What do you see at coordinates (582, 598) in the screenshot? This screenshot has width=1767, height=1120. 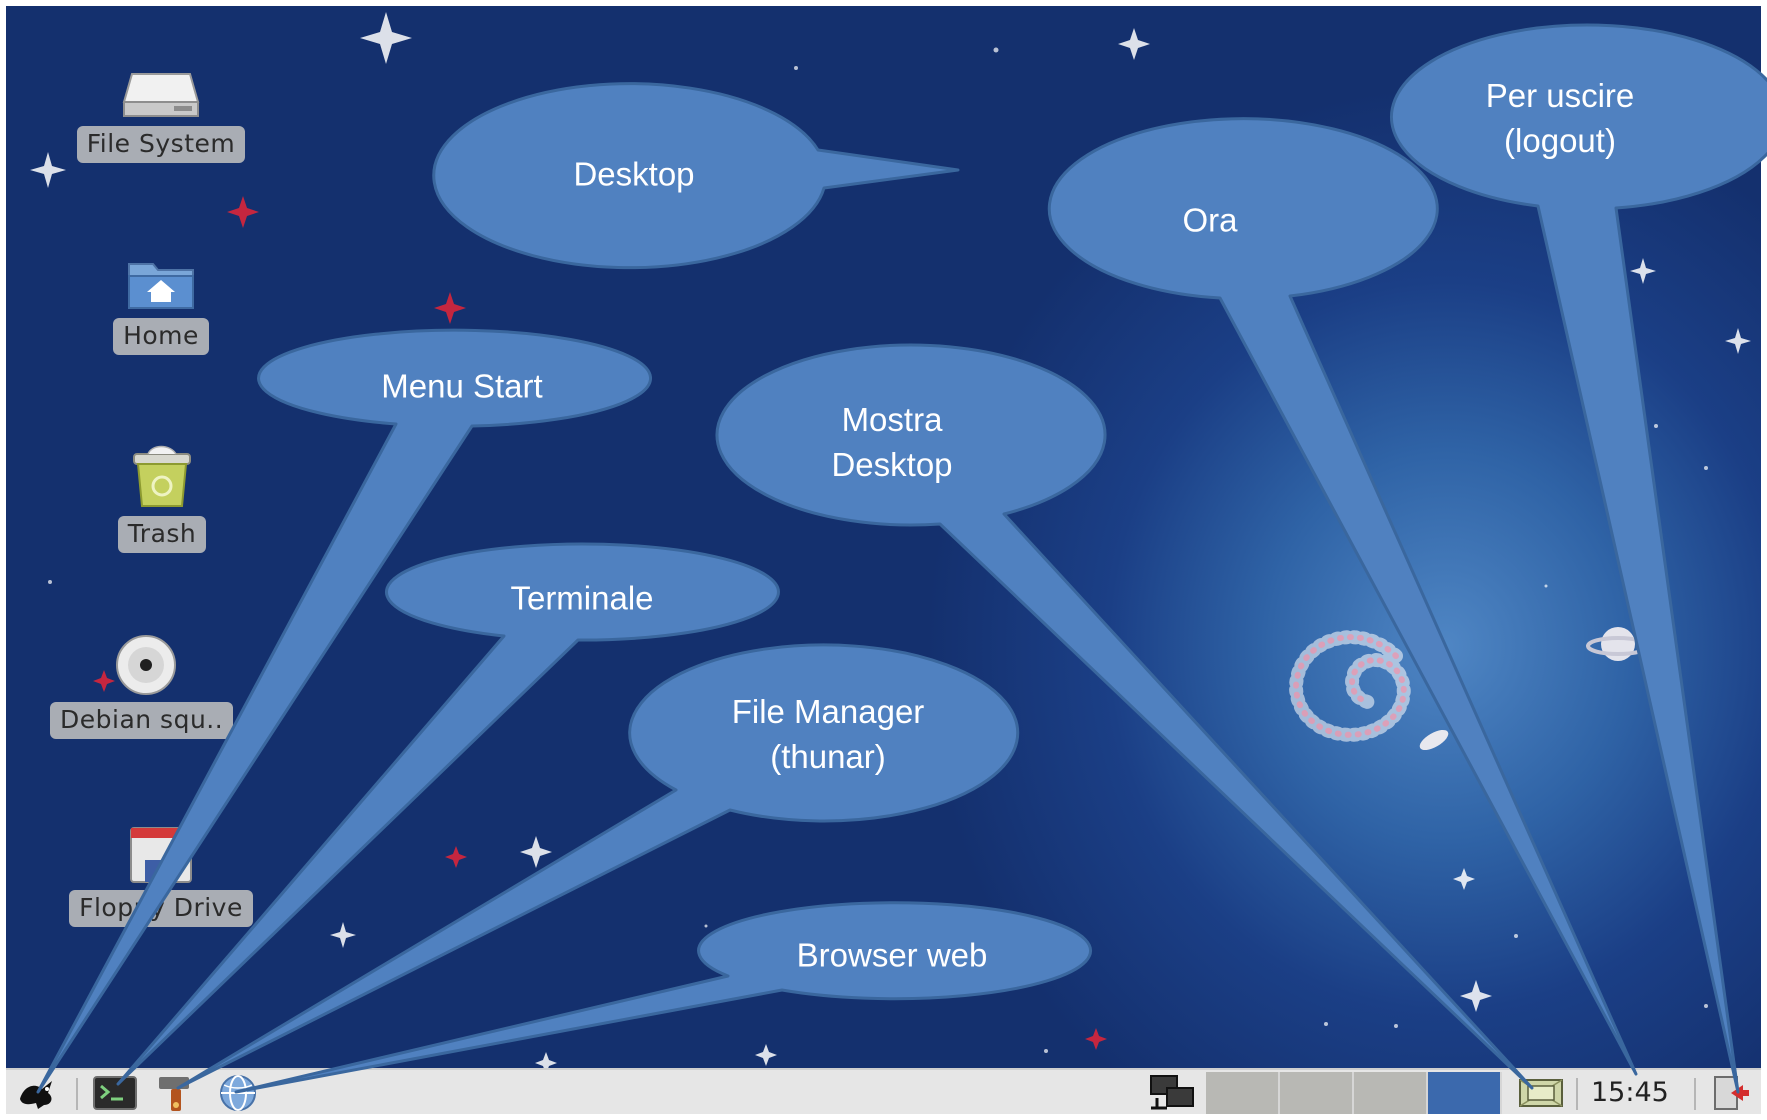 I see `callout-label-terminale: Terminale` at bounding box center [582, 598].